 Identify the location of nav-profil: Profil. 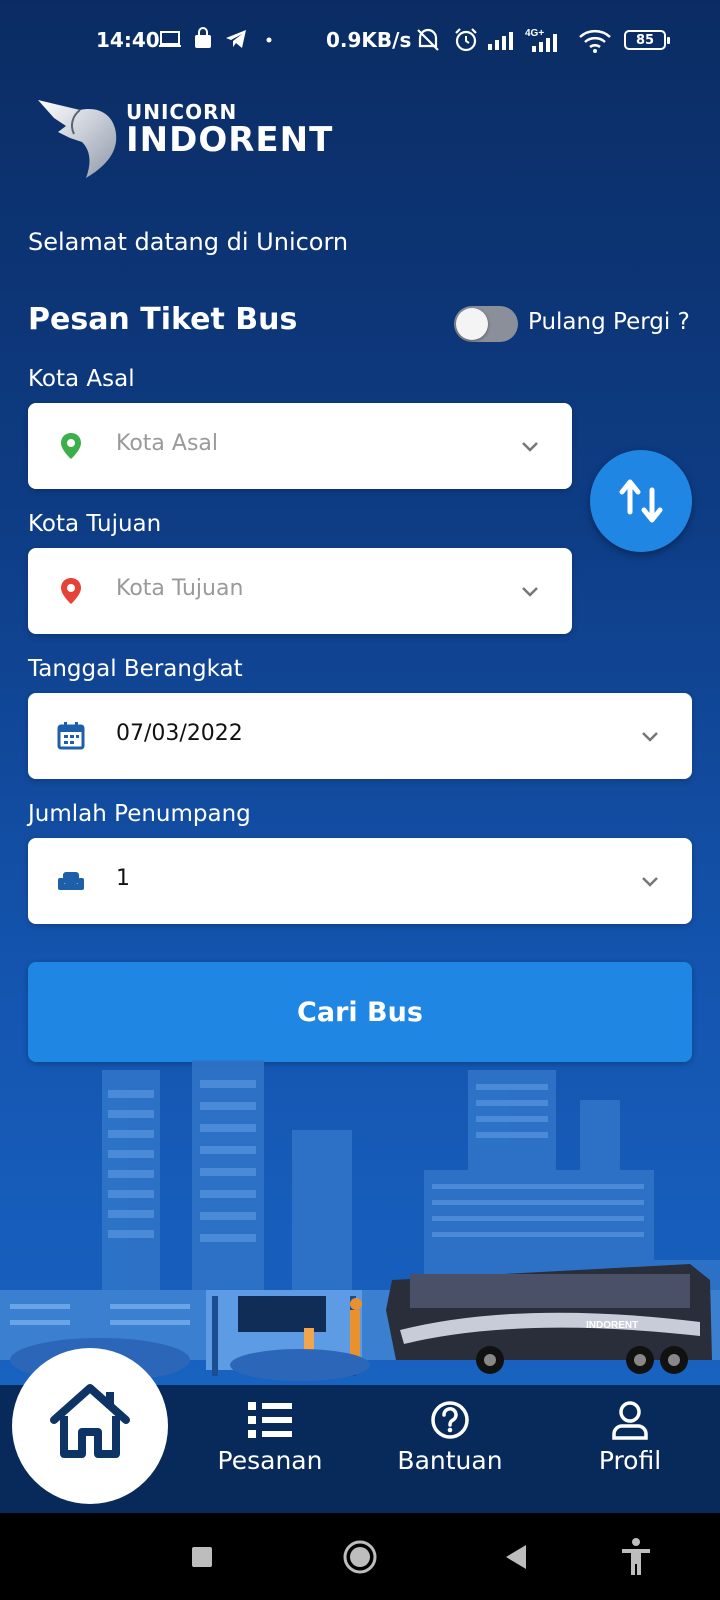
(630, 1437).